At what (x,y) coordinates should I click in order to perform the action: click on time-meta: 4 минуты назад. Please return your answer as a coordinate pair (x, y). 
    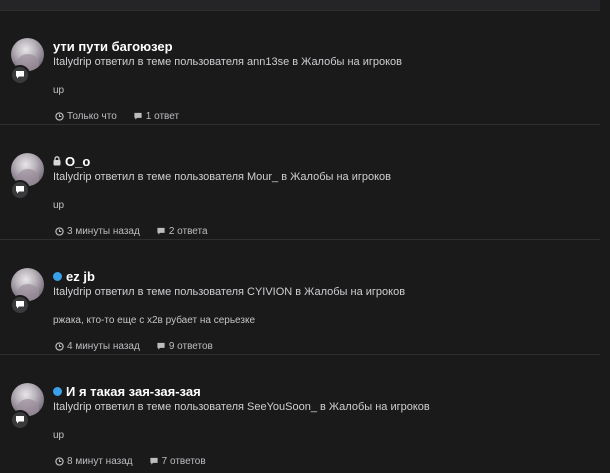
    Looking at the image, I should click on (97, 346).